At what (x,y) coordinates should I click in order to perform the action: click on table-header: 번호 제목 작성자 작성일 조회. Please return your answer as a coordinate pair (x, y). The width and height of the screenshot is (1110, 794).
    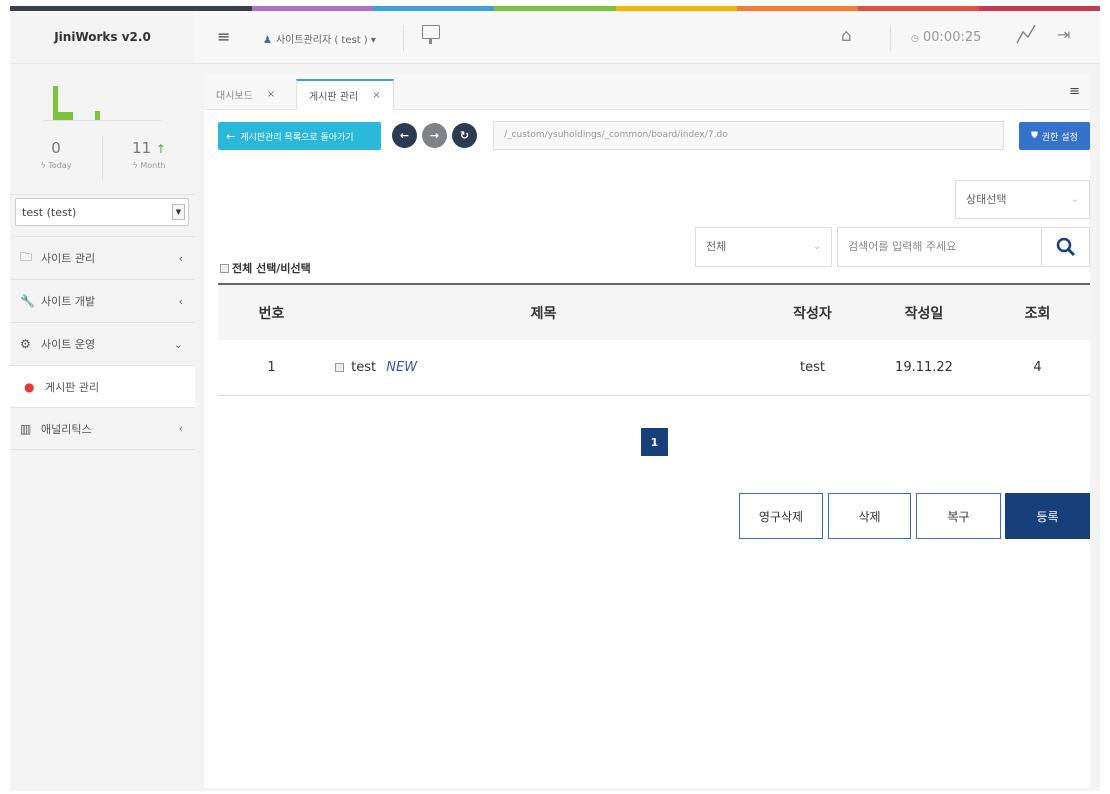
    Looking at the image, I should click on (654, 311).